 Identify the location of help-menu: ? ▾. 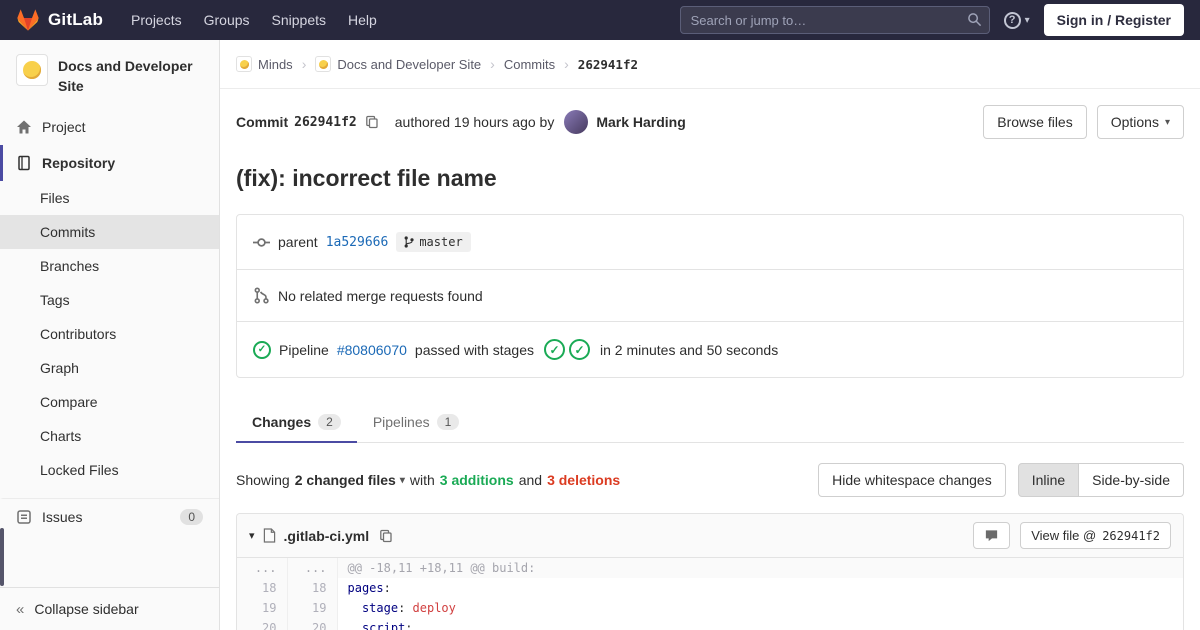
(1016, 20).